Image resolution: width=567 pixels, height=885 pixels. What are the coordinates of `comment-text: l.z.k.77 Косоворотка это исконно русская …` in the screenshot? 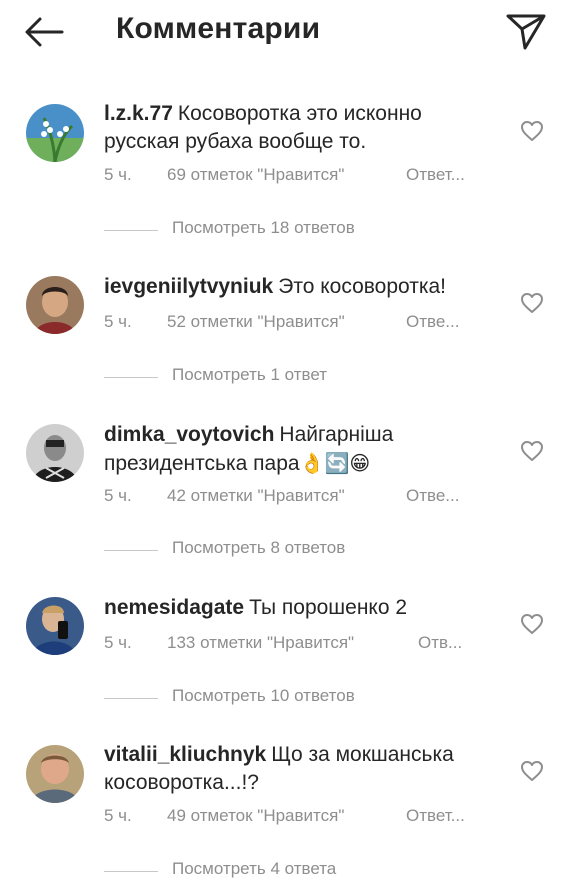 It's located at (294, 128).